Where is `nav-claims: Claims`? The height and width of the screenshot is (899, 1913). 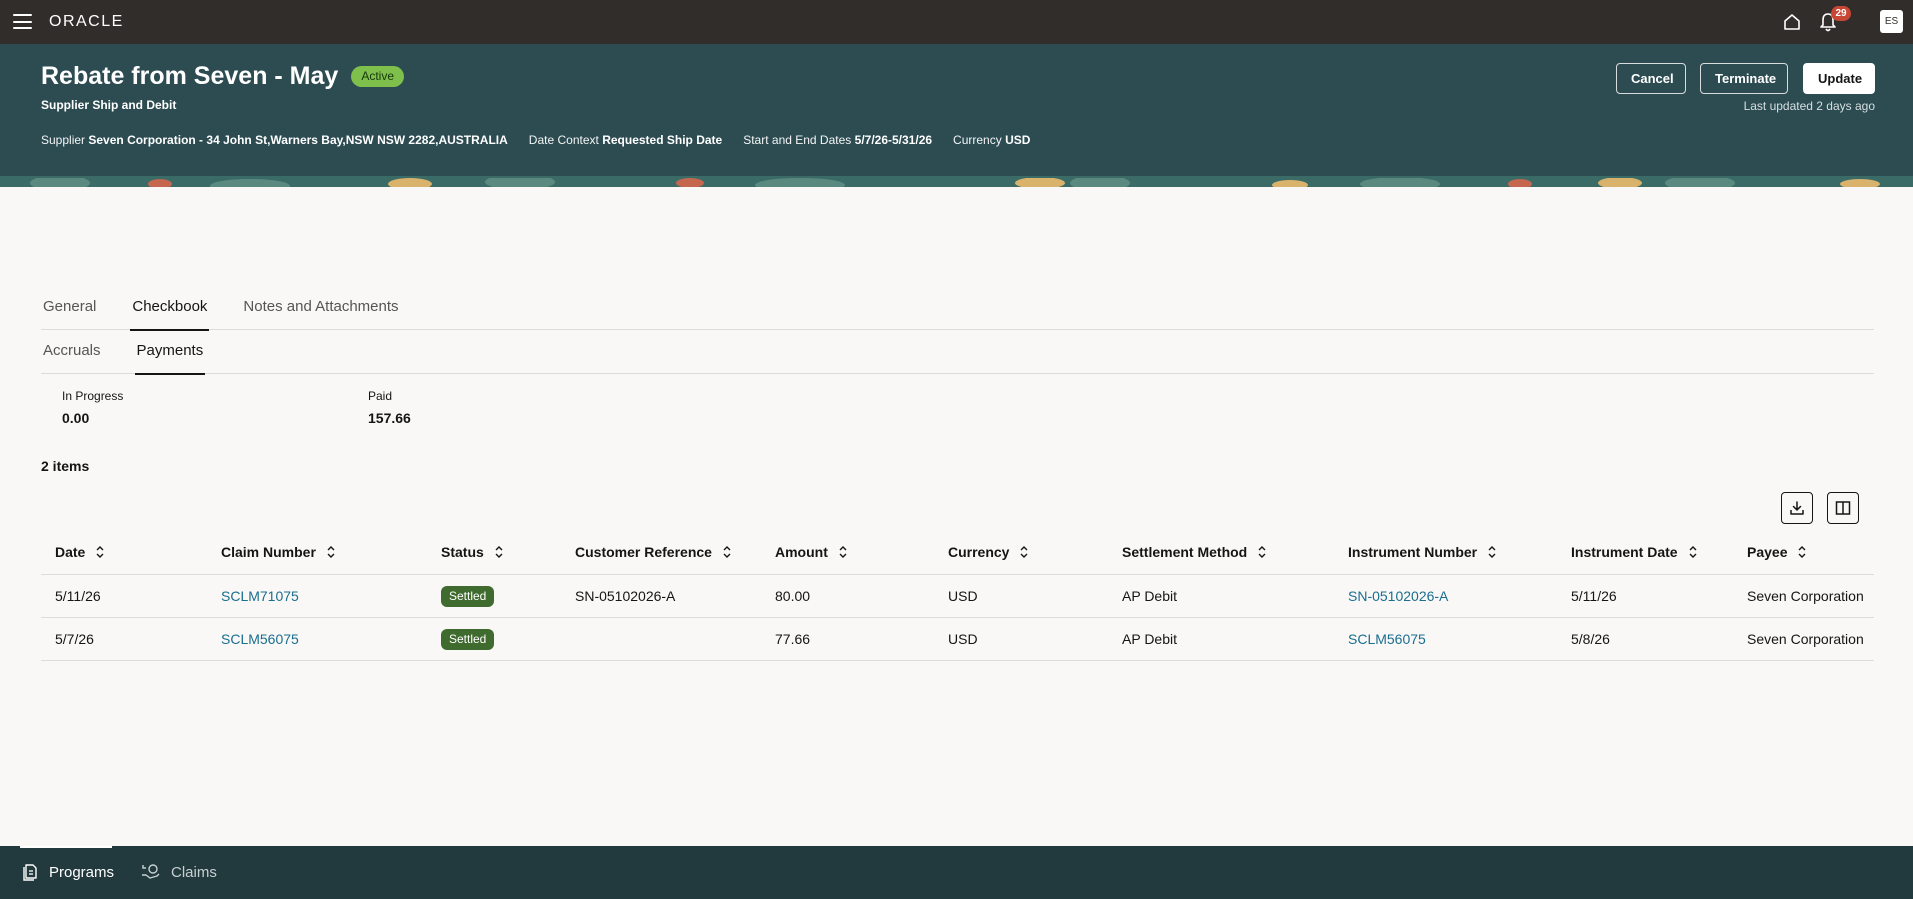 nav-claims: Claims is located at coordinates (179, 872).